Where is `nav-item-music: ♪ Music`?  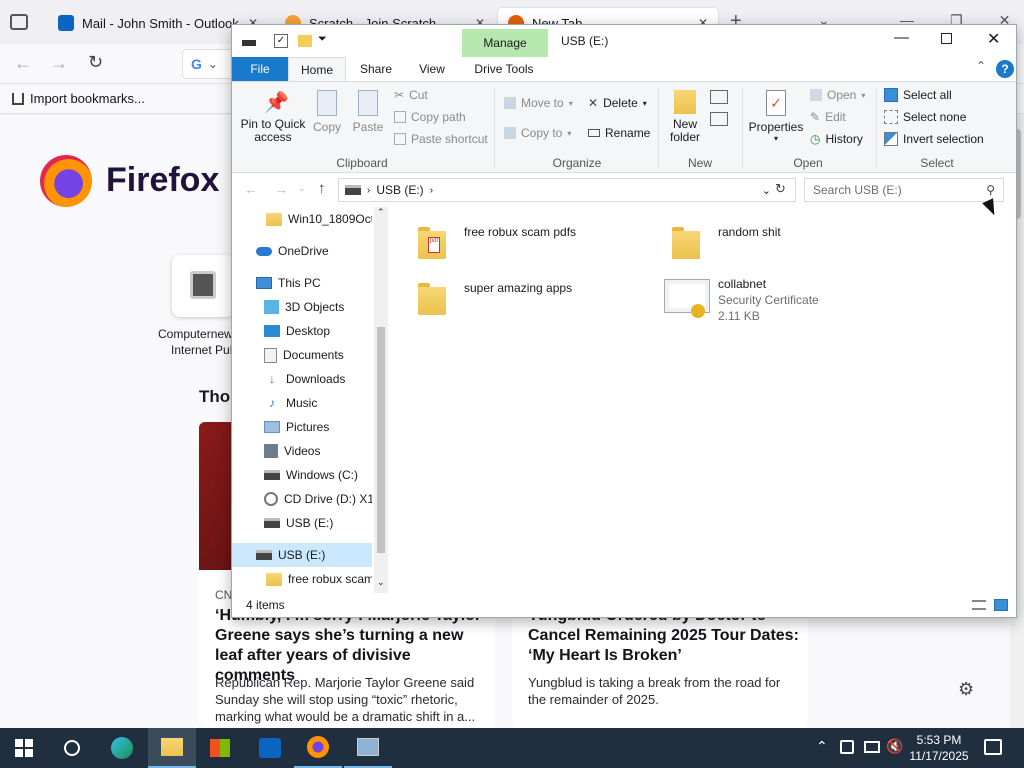 nav-item-music: ♪ Music is located at coordinates (302, 403).